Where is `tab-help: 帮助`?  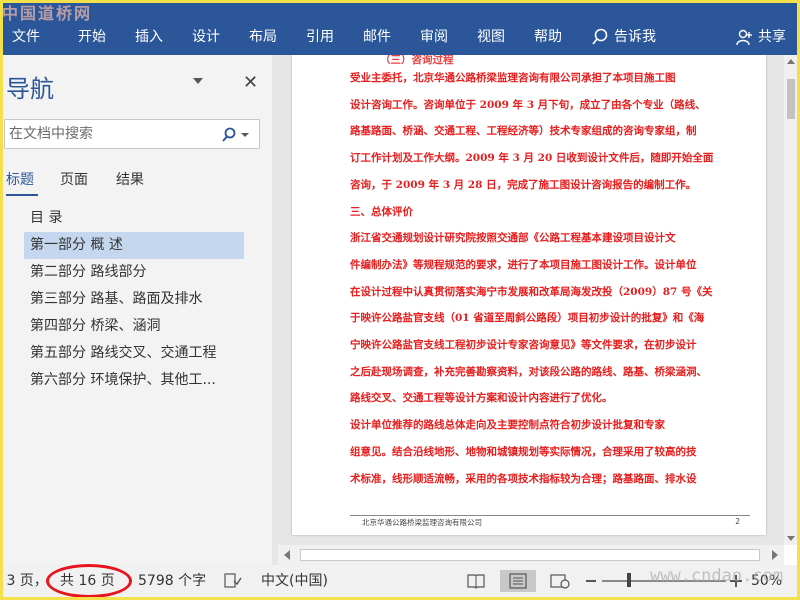 tab-help: 帮助 is located at coordinates (548, 37).